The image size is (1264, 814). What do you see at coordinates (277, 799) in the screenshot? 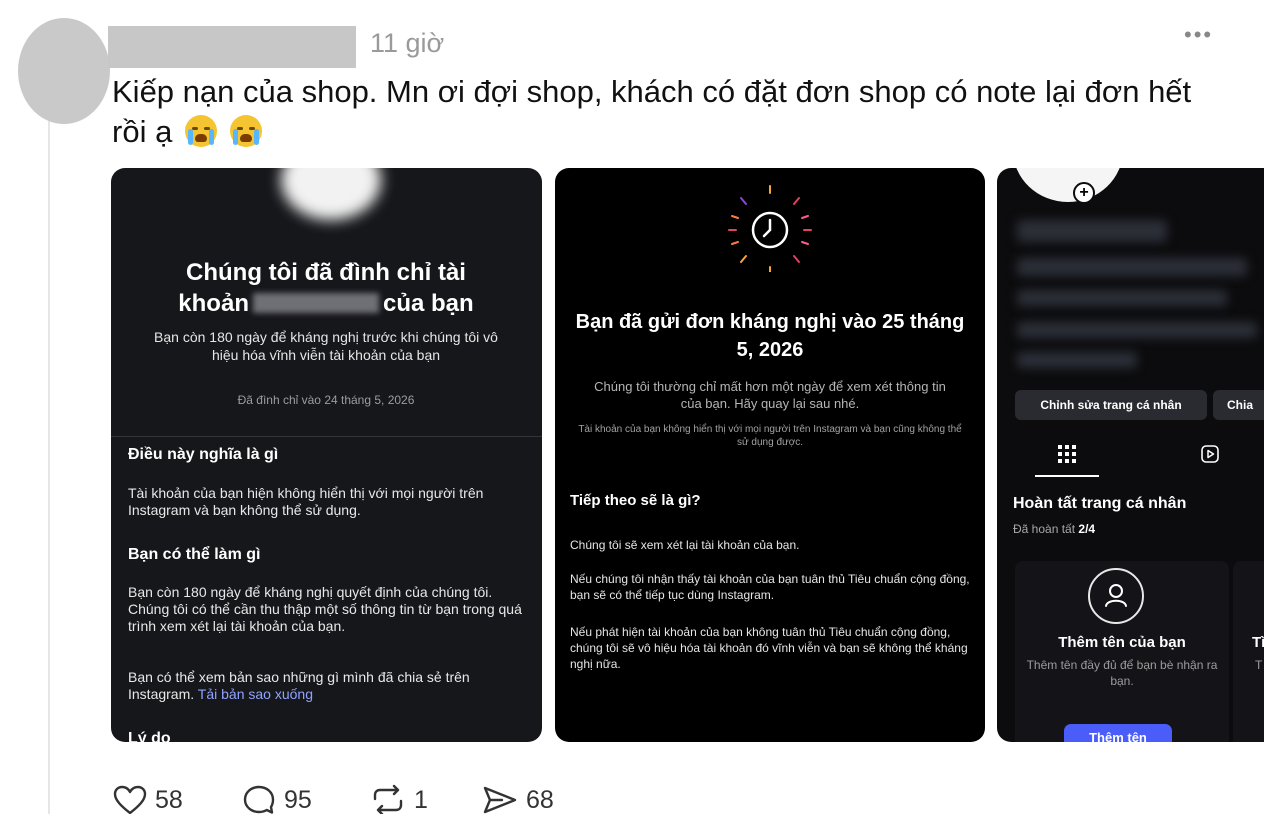
I see `comment-button: 95` at bounding box center [277, 799].